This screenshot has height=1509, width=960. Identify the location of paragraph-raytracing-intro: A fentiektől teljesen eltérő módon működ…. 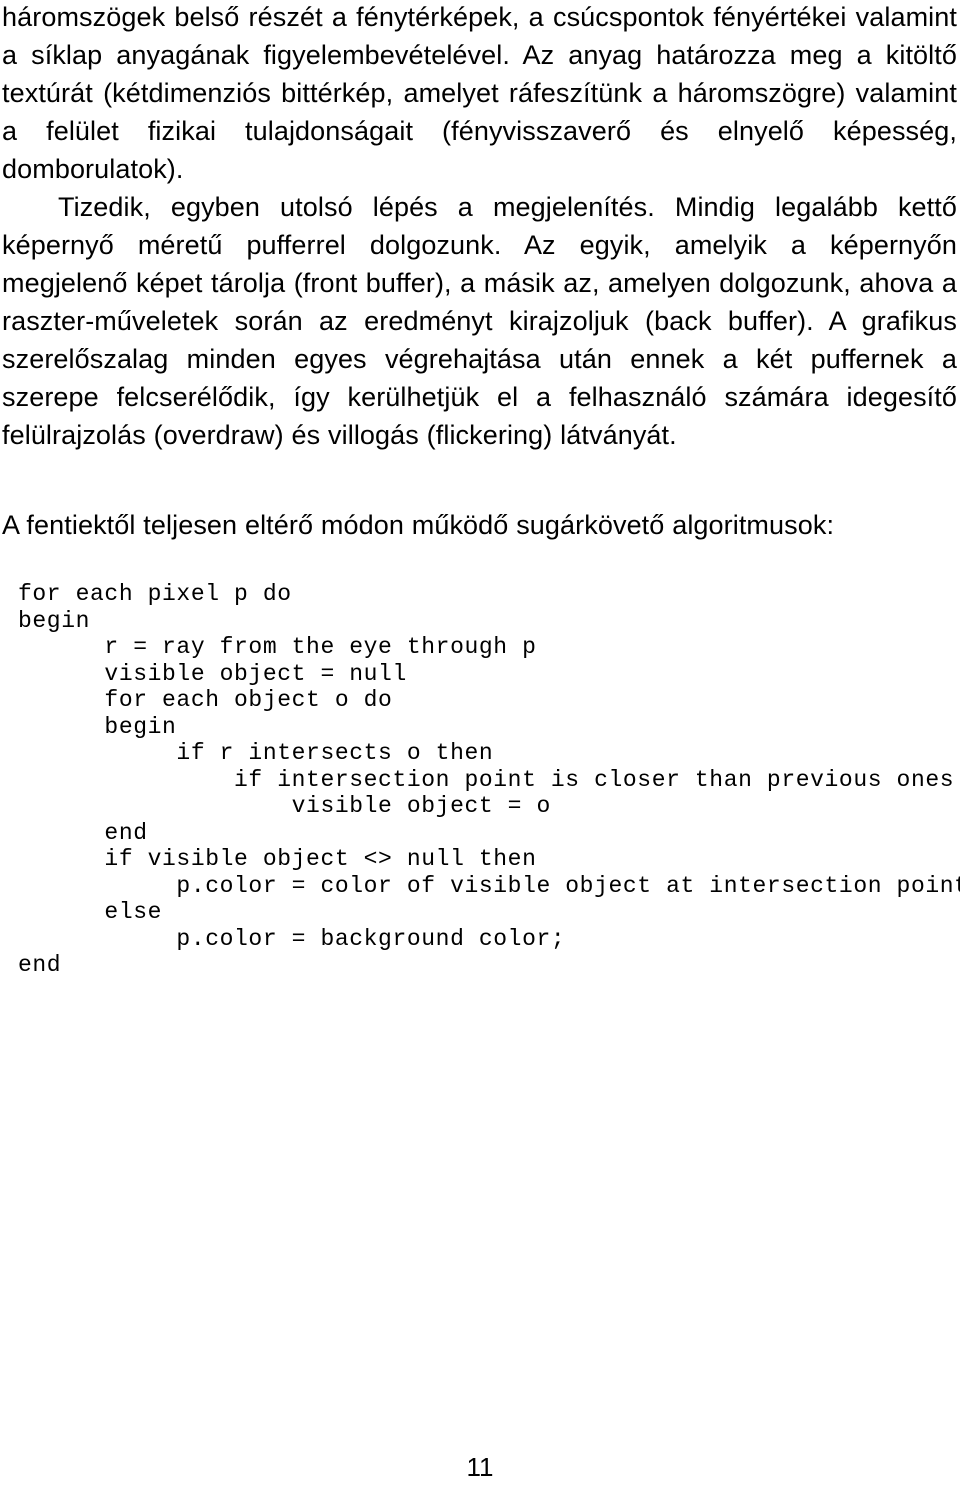
(418, 525).